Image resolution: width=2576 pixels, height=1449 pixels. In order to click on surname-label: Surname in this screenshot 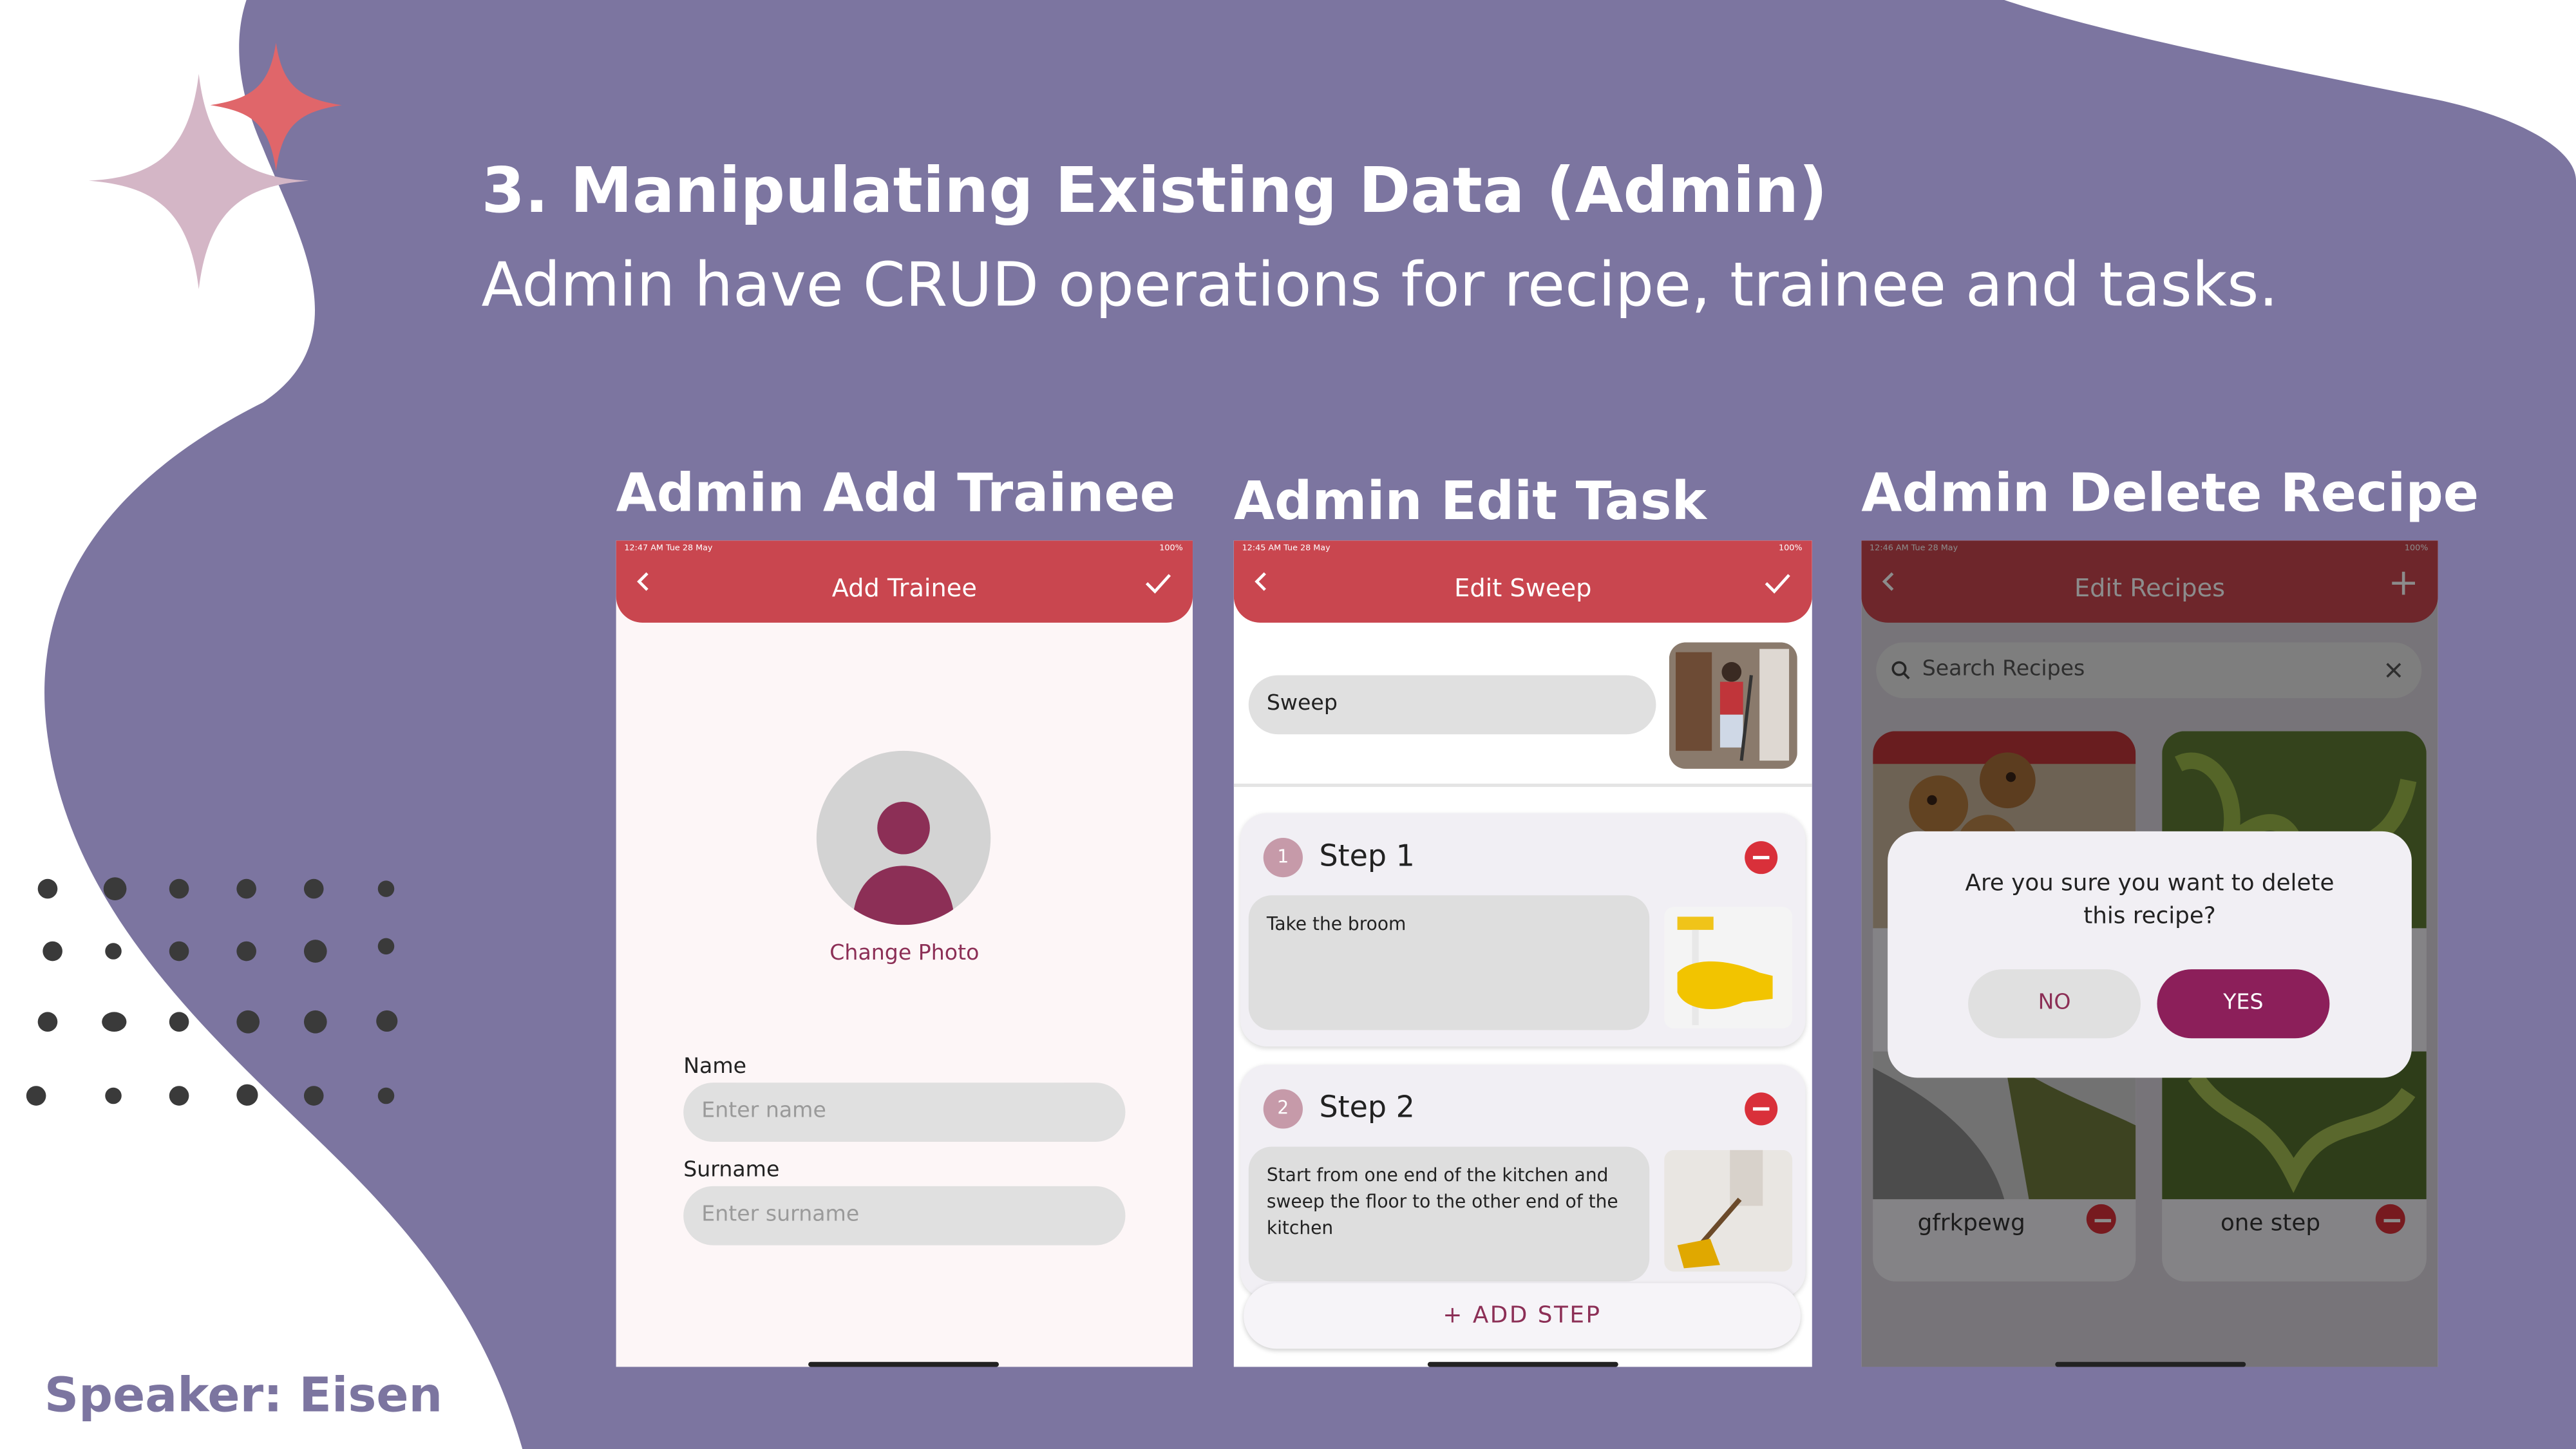, I will do `click(731, 1170)`.